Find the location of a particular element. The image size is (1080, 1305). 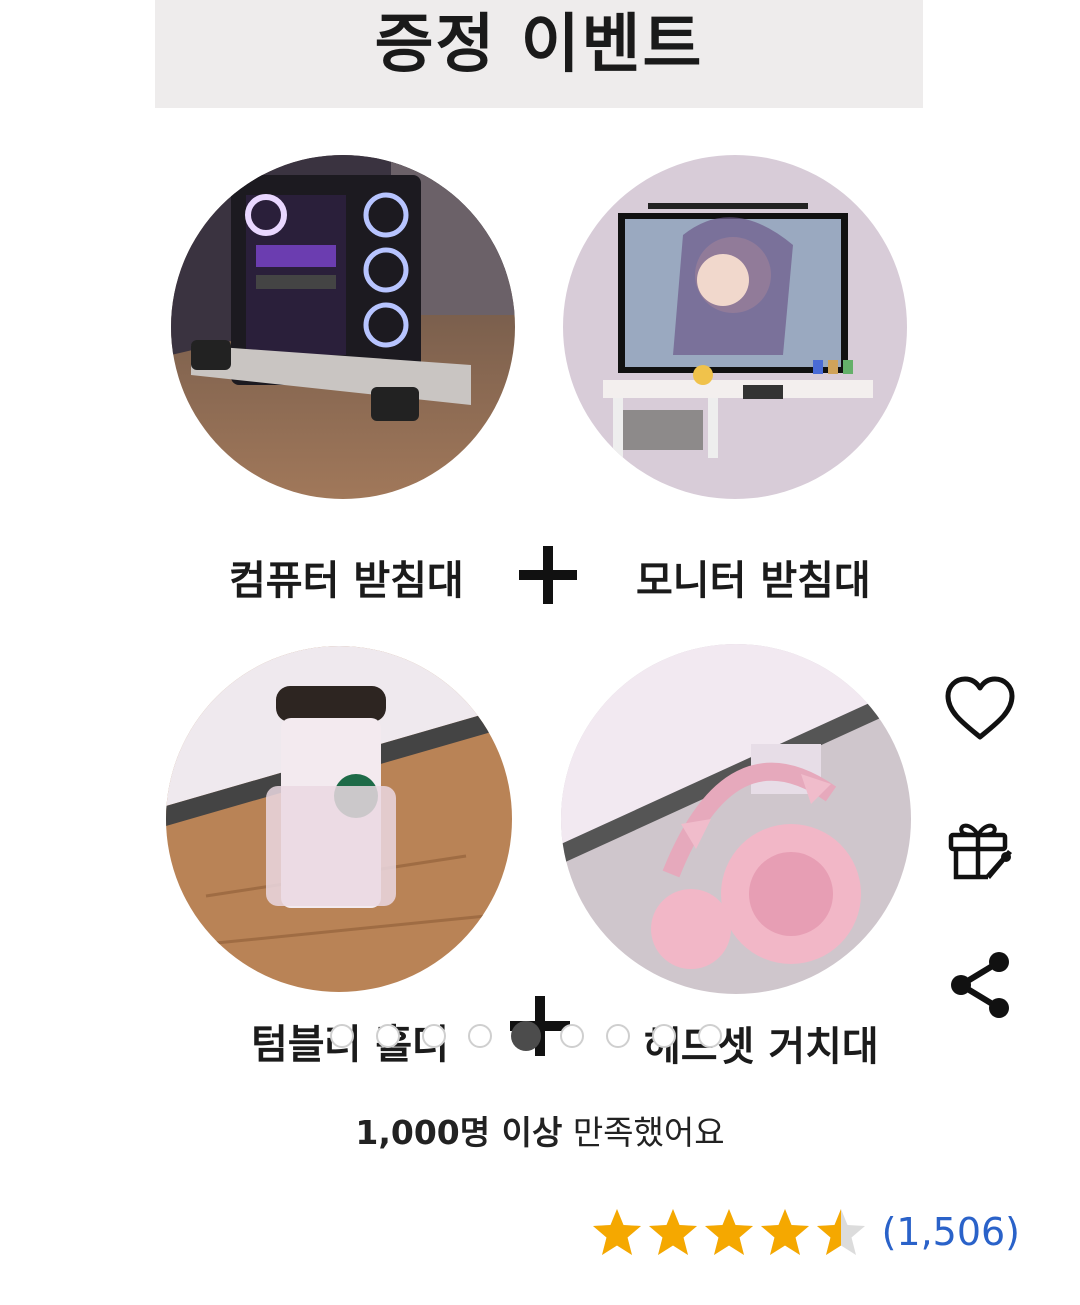

headset-hanger-image is located at coordinates (736, 819).